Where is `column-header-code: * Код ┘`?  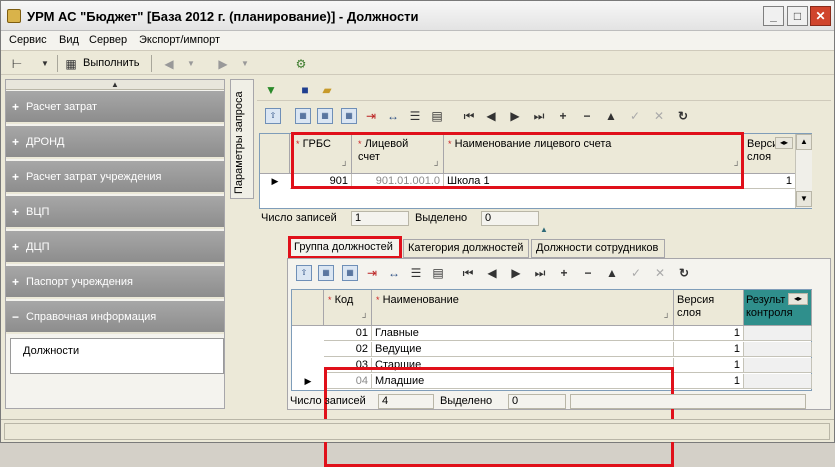
column-header-code: * Код ┘ is located at coordinates (348, 308).